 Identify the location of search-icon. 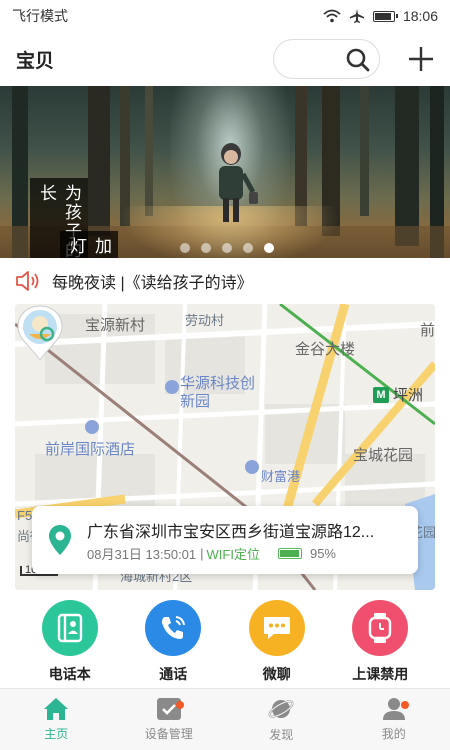
(358, 60).